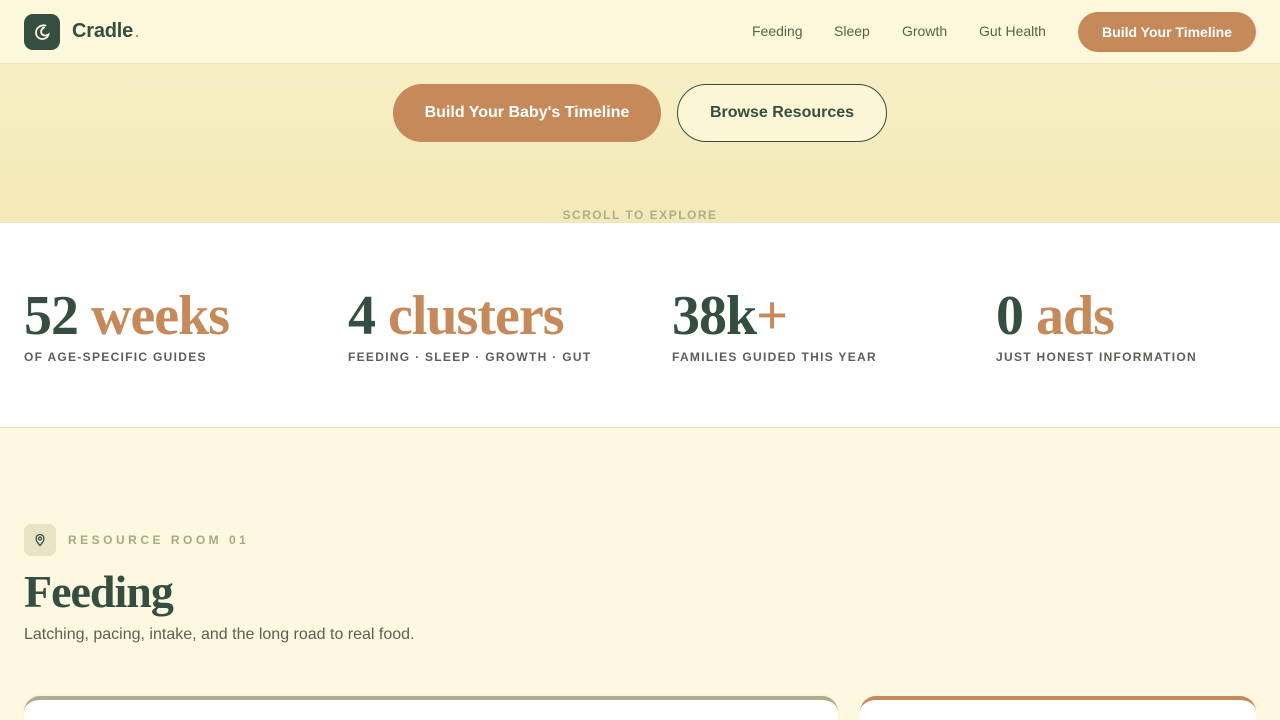  What do you see at coordinates (362, 316) in the screenshot?
I see `stat-number: 4` at bounding box center [362, 316].